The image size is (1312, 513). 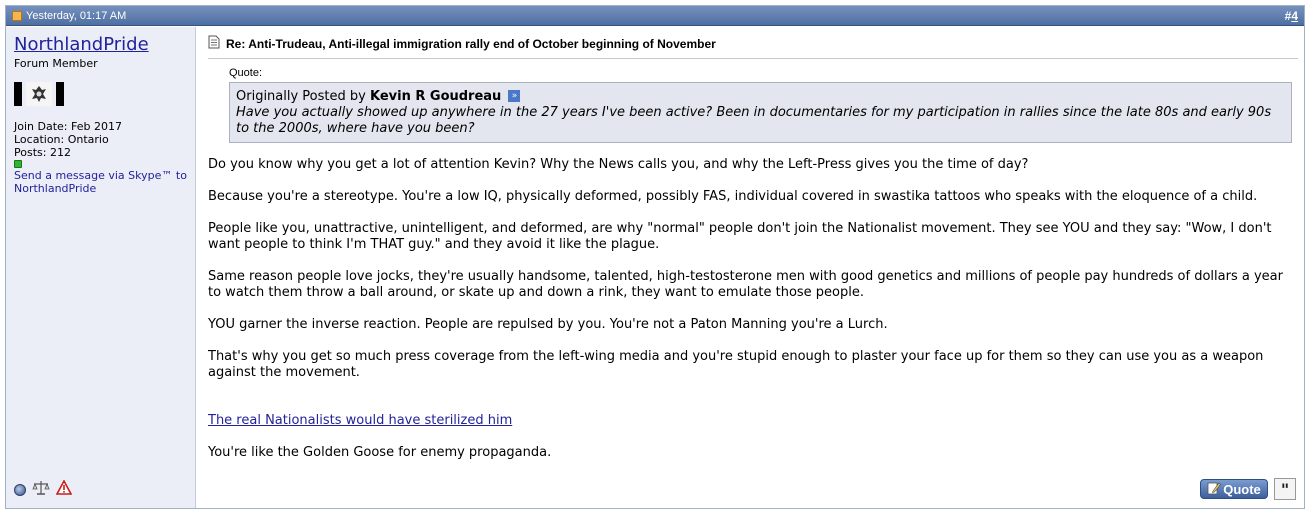 I want to click on post-count: Posts: 212, so click(x=42, y=152).